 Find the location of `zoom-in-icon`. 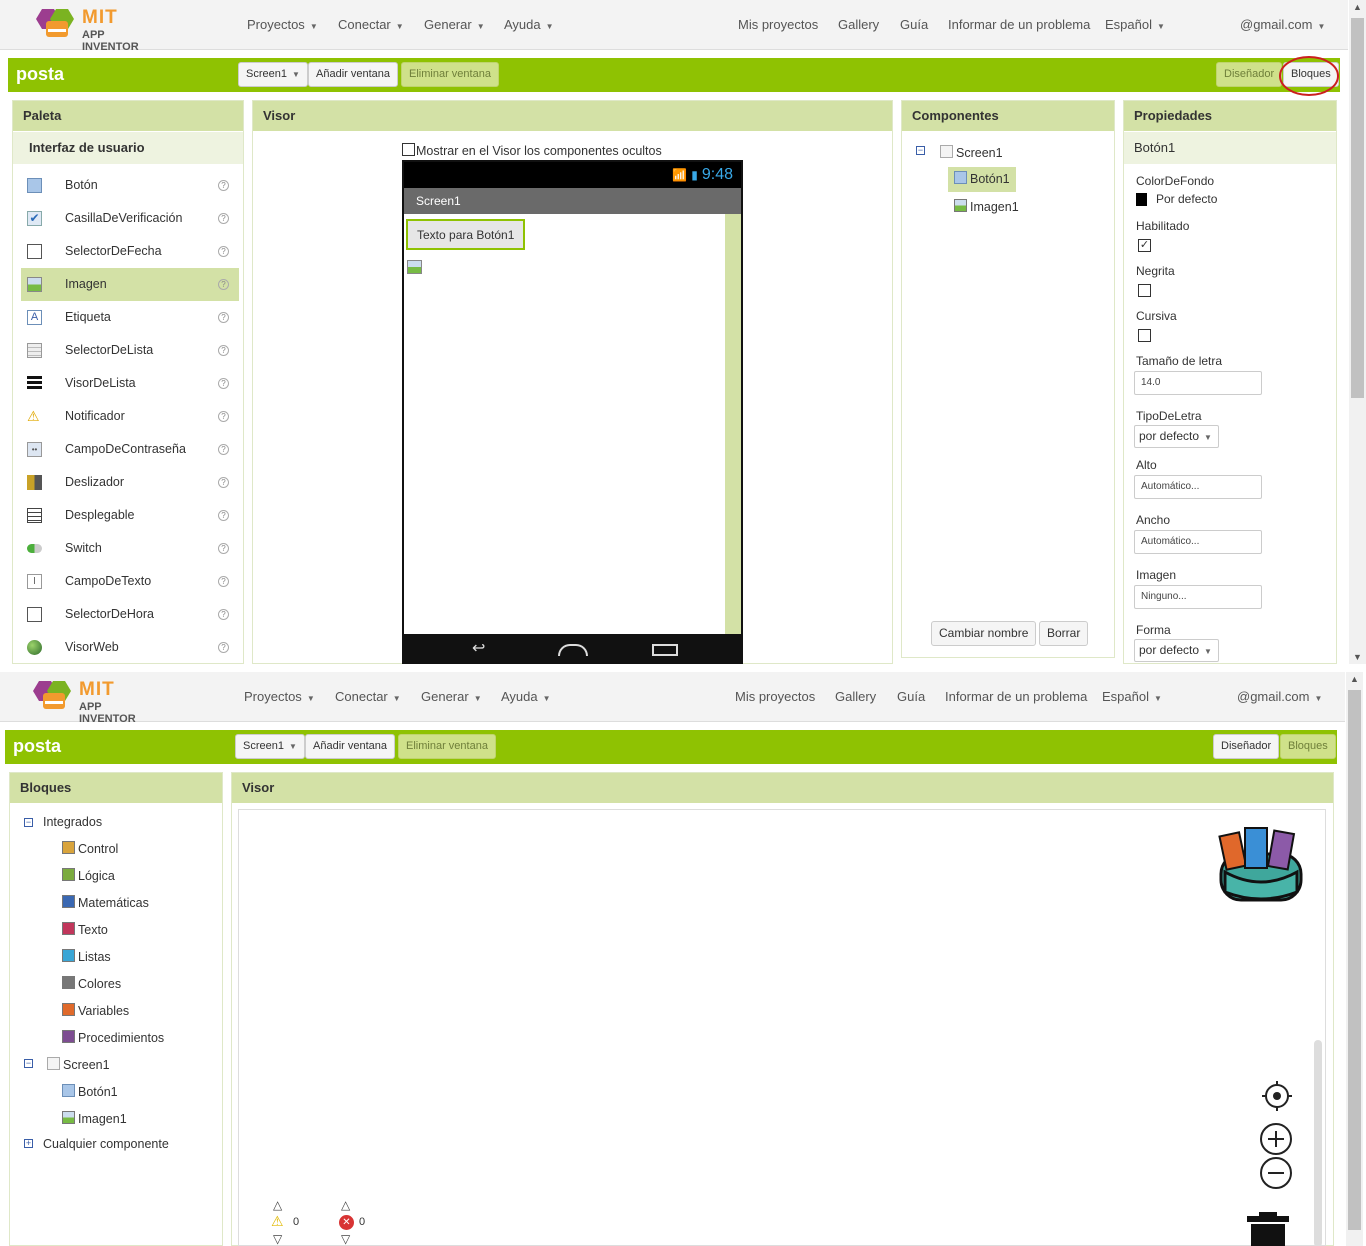

zoom-in-icon is located at coordinates (1276, 1139).